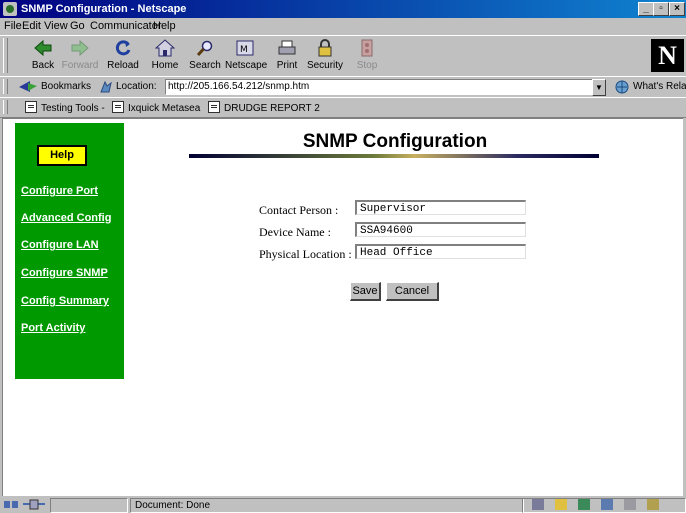  Describe the element at coordinates (204, 48) in the screenshot. I see `search-icon` at that location.